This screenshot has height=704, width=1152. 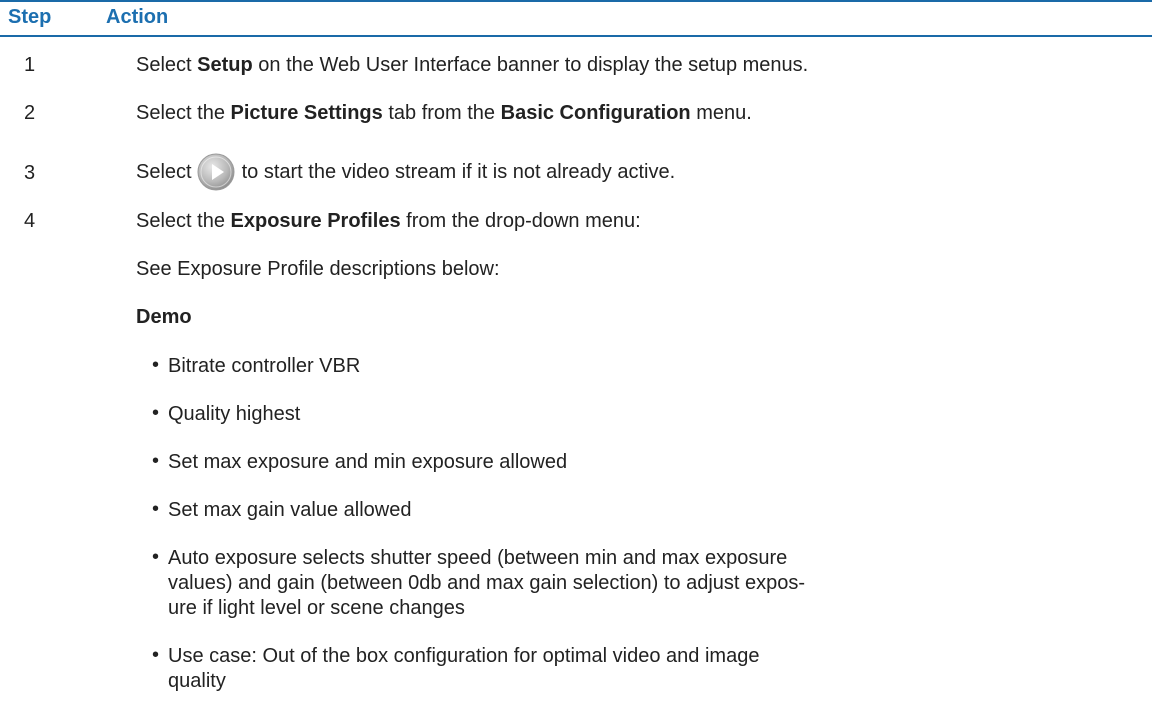 What do you see at coordinates (137, 17) in the screenshot?
I see `header-action: Action` at bounding box center [137, 17].